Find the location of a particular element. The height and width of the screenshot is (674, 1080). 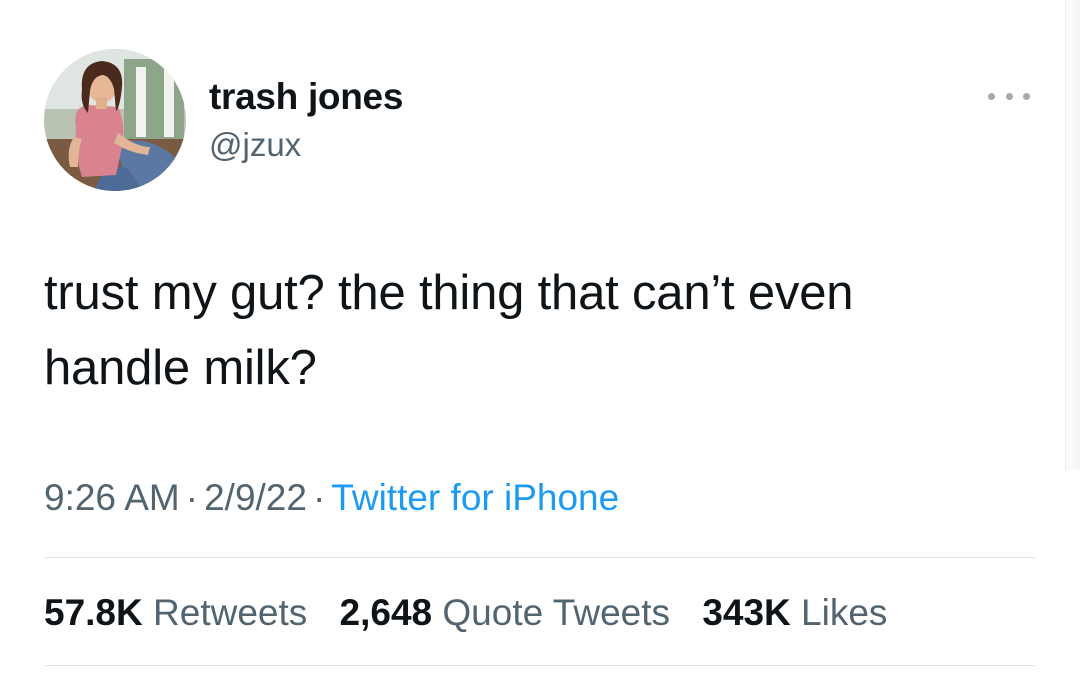

quote-tweets-stat: 2,648 Quote Tweets is located at coordinates (505, 612).